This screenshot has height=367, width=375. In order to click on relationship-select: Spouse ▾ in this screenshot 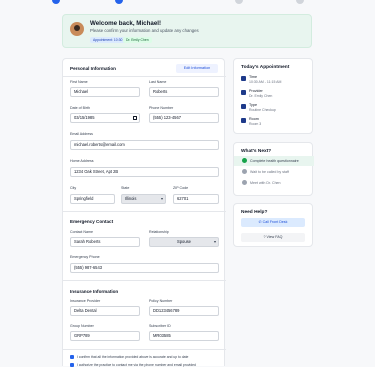, I will do `click(184, 242)`.